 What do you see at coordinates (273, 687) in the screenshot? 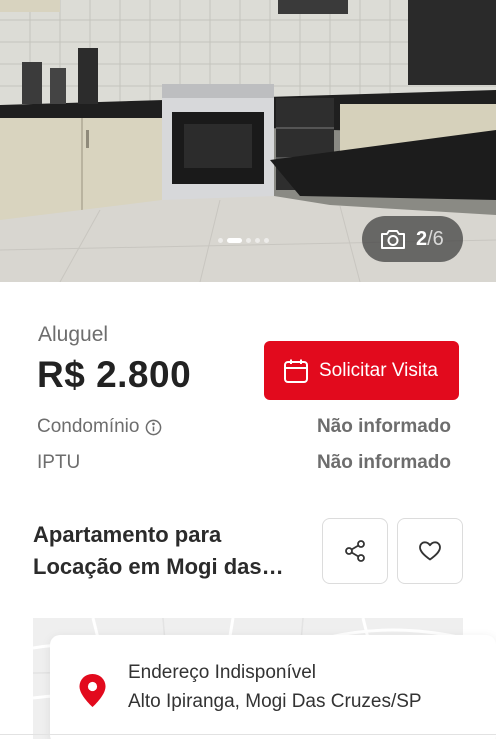
I see `address-card` at bounding box center [273, 687].